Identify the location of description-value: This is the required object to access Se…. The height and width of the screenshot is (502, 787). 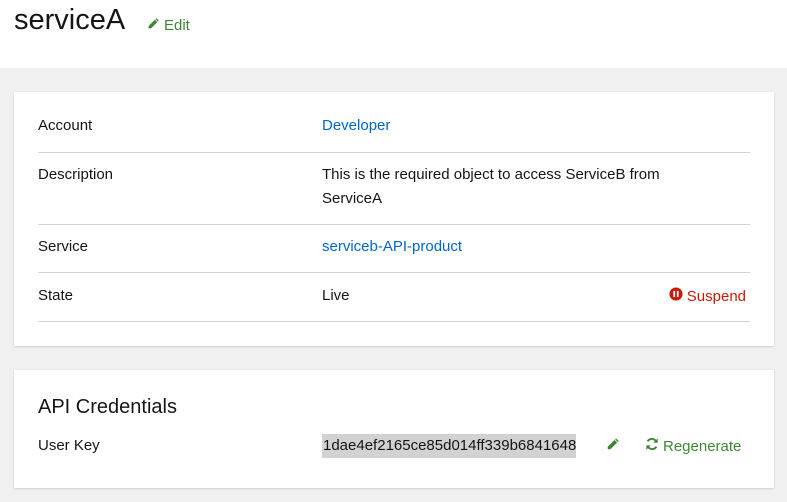
(491, 186).